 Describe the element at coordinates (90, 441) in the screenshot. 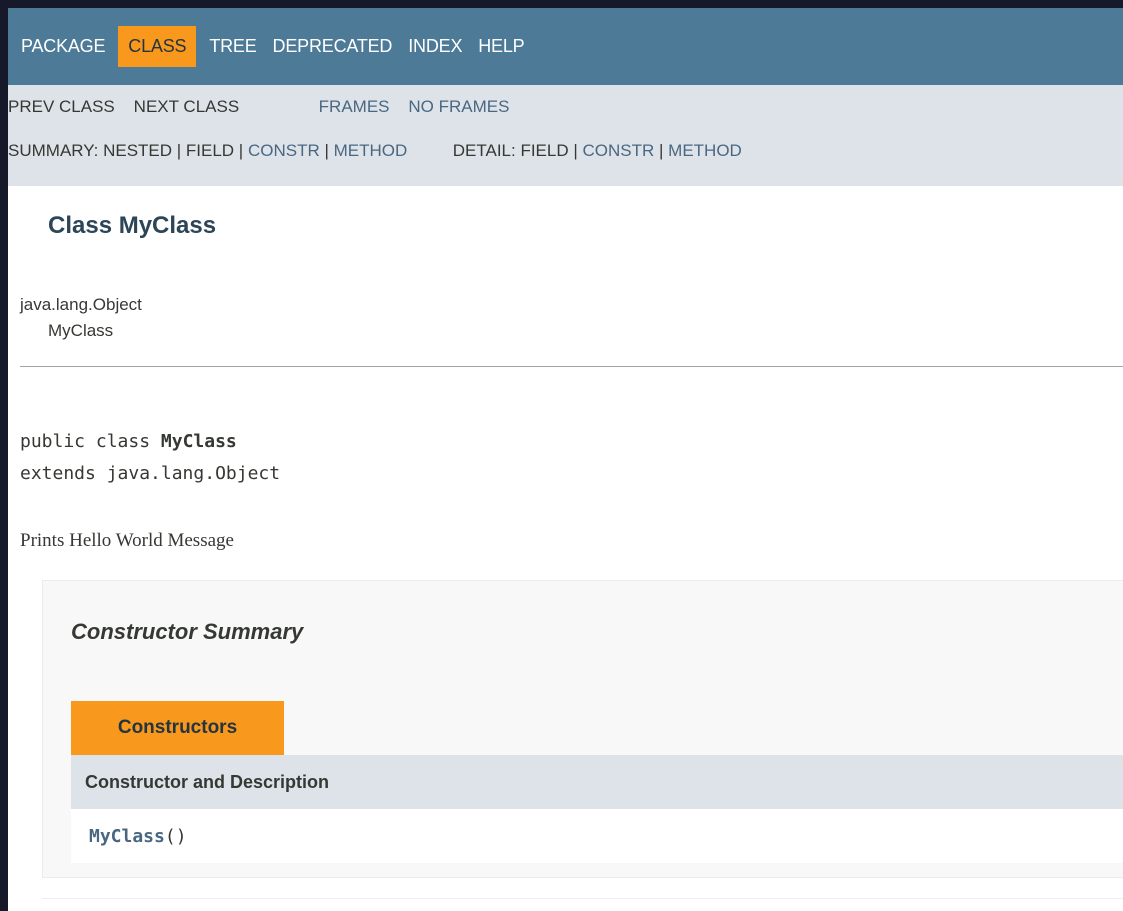

I see `declaration-modifiers: public class` at that location.